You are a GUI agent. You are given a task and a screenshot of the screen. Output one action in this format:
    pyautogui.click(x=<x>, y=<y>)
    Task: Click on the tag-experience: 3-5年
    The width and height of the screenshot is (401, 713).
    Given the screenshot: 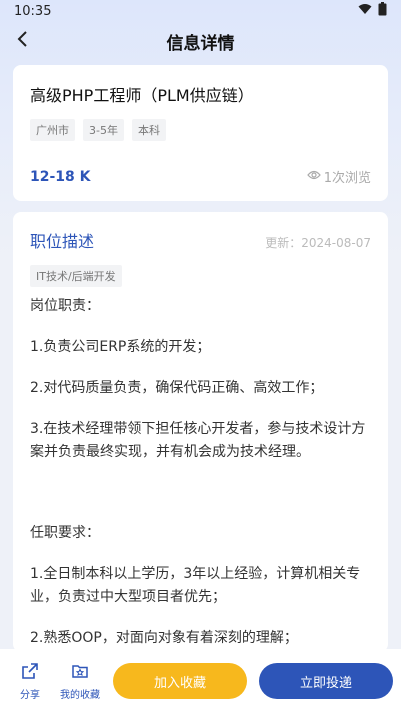 What is the action you would take?
    pyautogui.click(x=103, y=130)
    